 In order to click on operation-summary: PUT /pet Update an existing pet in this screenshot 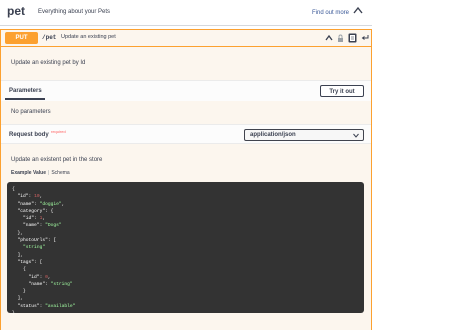, I will do `click(186, 38)`.